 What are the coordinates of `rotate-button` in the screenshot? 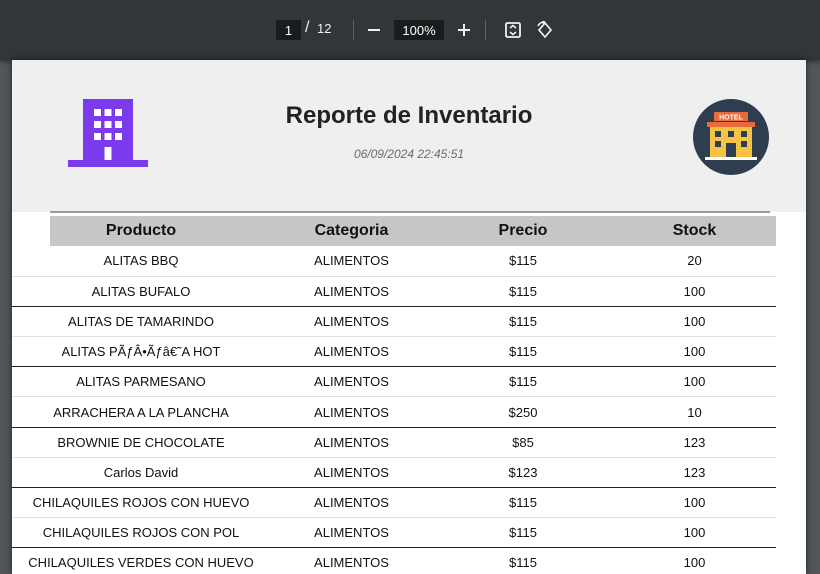 It's located at (545, 30).